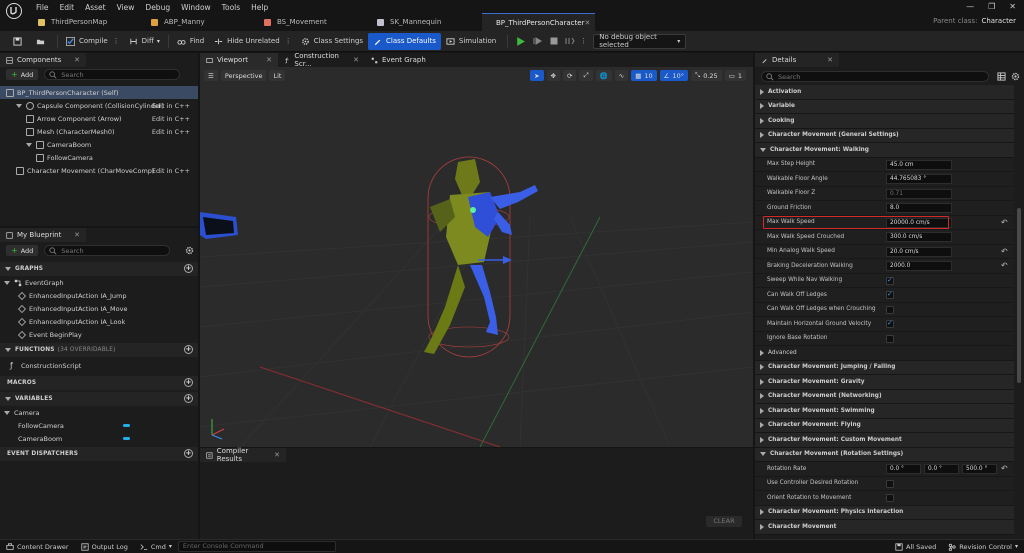  I want to click on scale-snap-button: ⤡ 0.25, so click(706, 75).